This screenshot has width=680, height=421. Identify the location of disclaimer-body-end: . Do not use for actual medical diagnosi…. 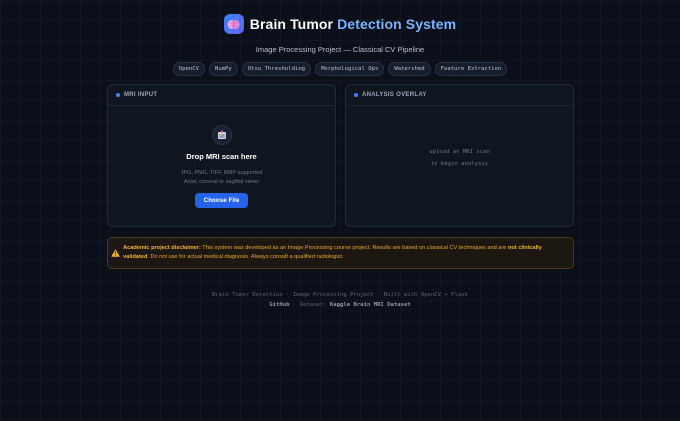
(245, 257).